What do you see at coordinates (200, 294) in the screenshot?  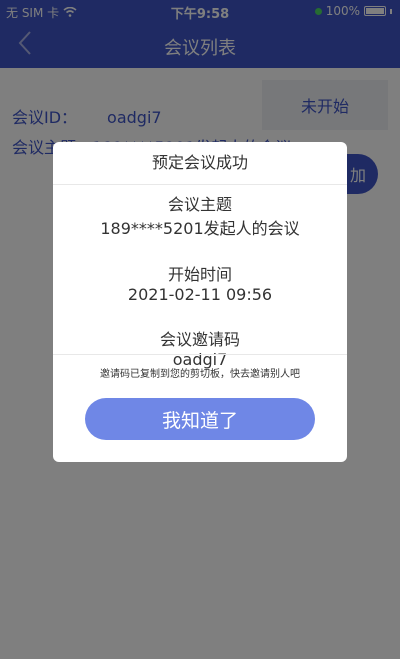 I see `start-time-value: 2021-02-11 09:56` at bounding box center [200, 294].